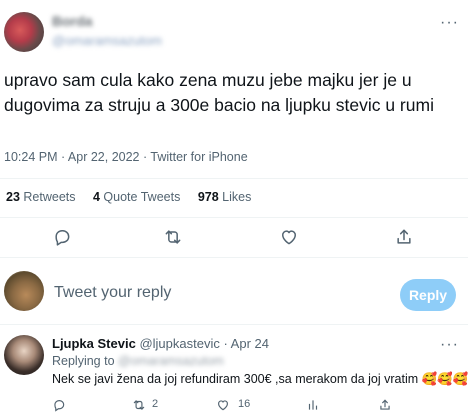 Image resolution: width=468 pixels, height=412 pixels. Describe the element at coordinates (444, 379) in the screenshot. I see `emoji-hearts: 🥰🥰🥰` at that location.